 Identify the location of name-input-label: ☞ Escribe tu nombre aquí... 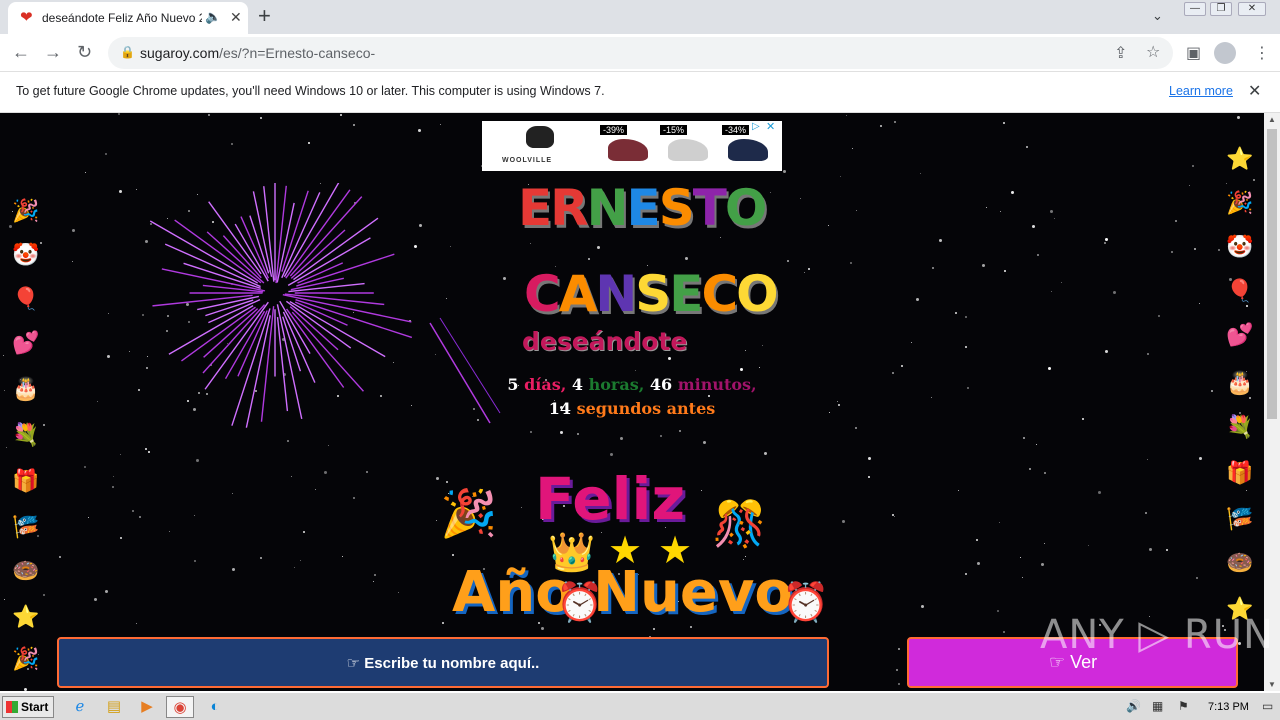
(443, 663).